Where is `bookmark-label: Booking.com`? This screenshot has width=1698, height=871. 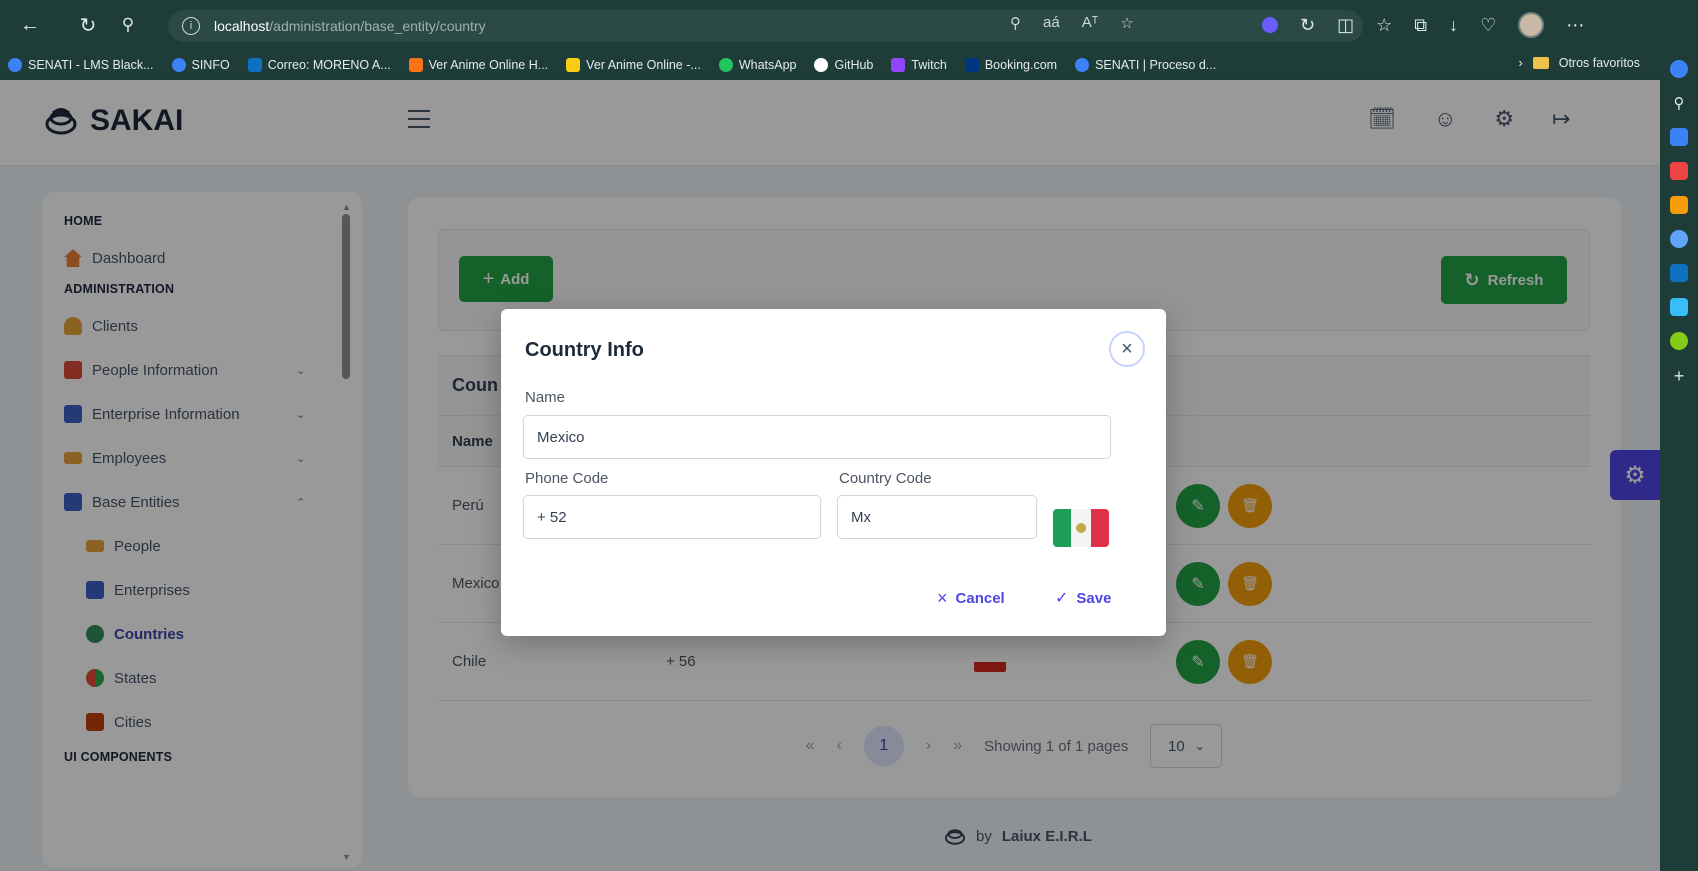
bookmark-label: Booking.com is located at coordinates (1021, 65).